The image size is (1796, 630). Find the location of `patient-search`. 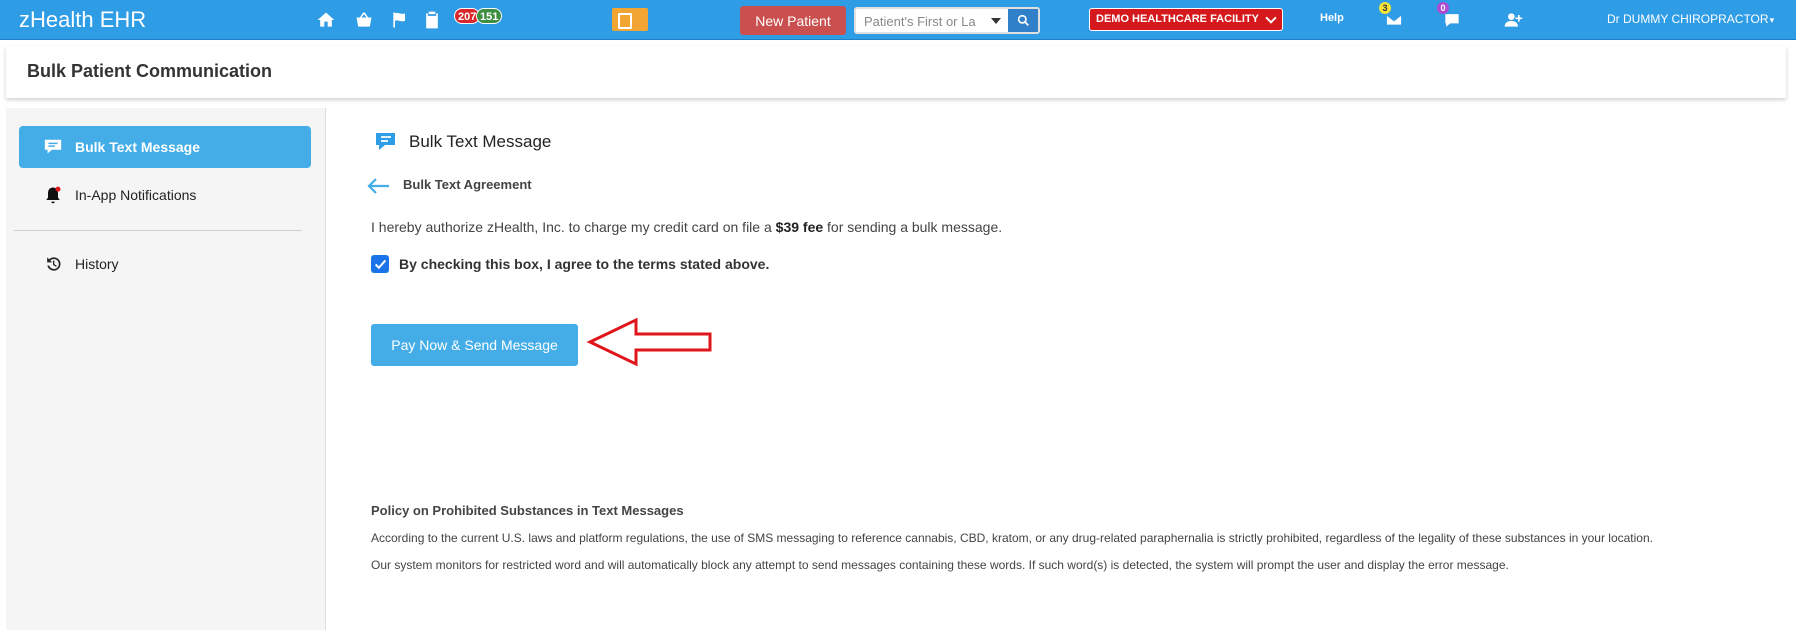

patient-search is located at coordinates (947, 20).